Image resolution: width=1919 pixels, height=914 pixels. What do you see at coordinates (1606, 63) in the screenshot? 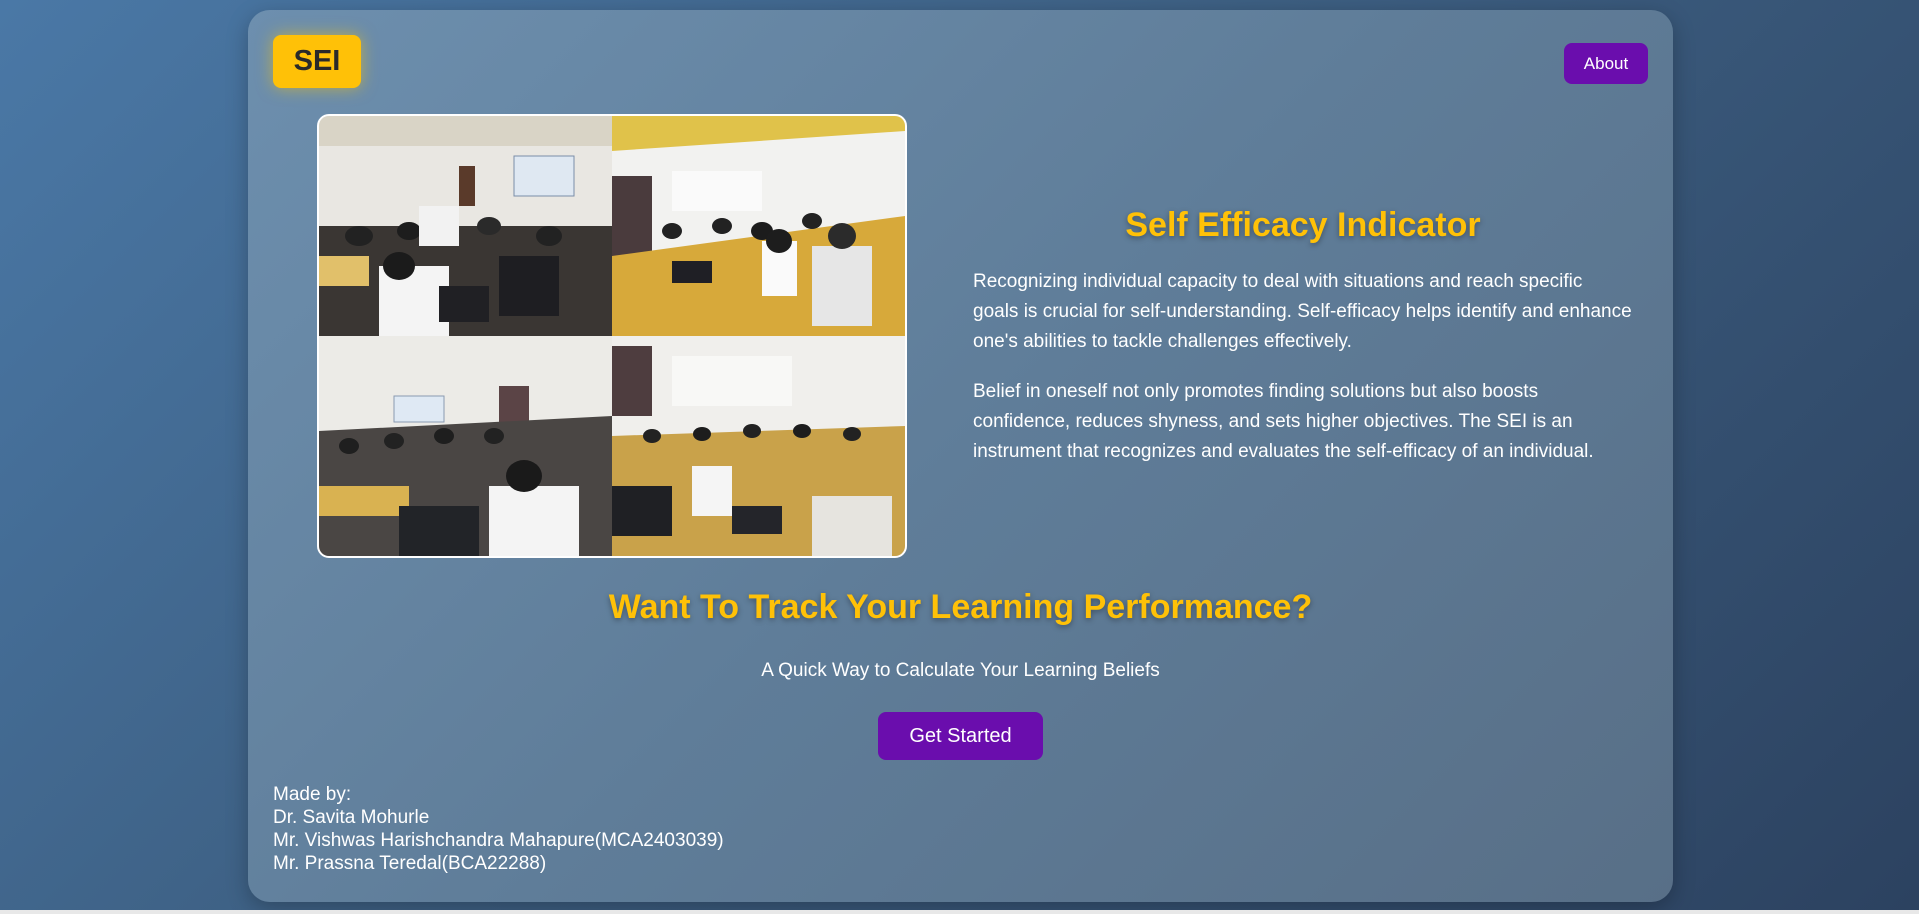
I see `about-button: About` at bounding box center [1606, 63].